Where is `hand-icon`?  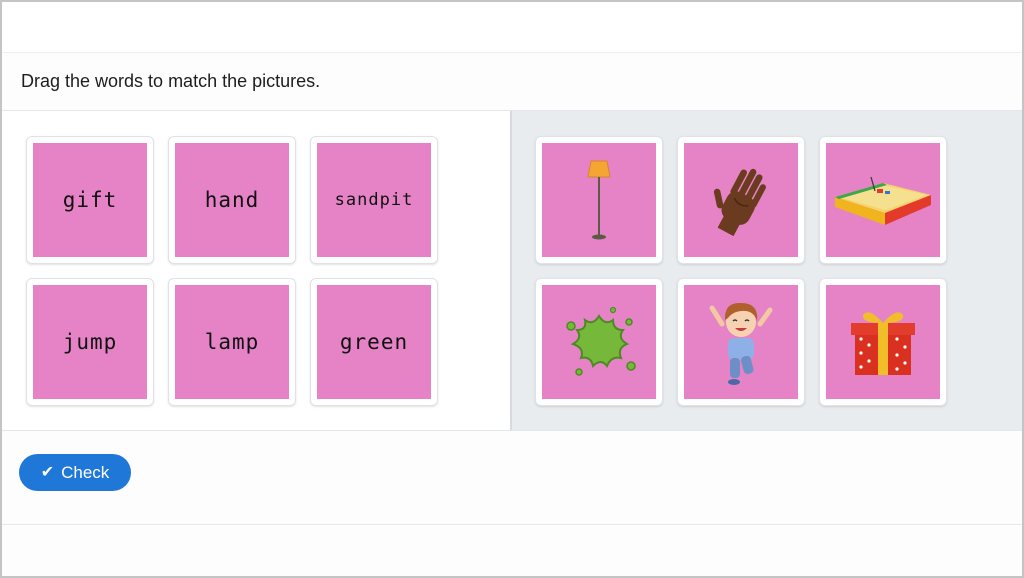 hand-icon is located at coordinates (739, 202).